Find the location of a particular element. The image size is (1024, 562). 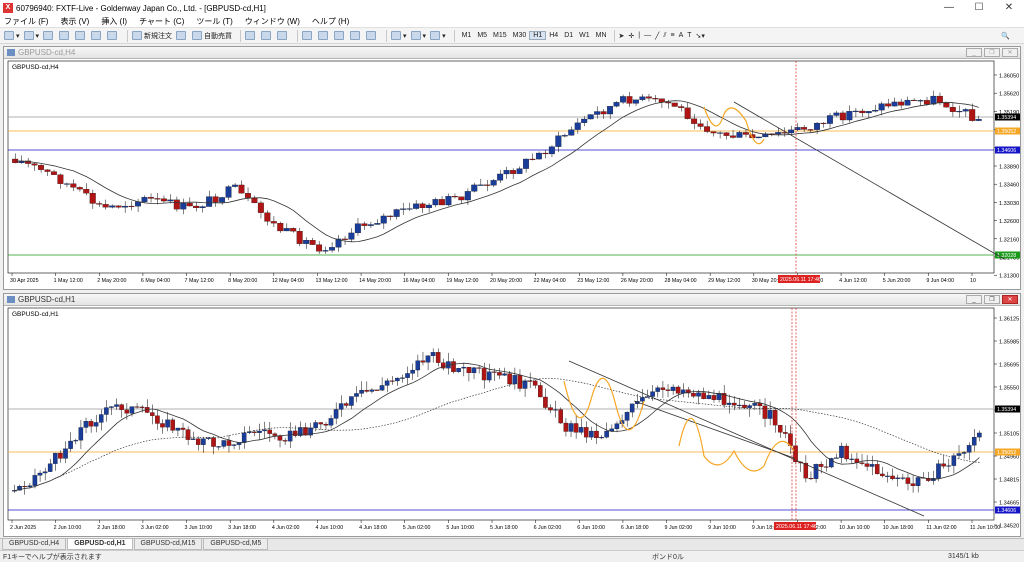

timeframe-m15: M15 is located at coordinates (500, 35).